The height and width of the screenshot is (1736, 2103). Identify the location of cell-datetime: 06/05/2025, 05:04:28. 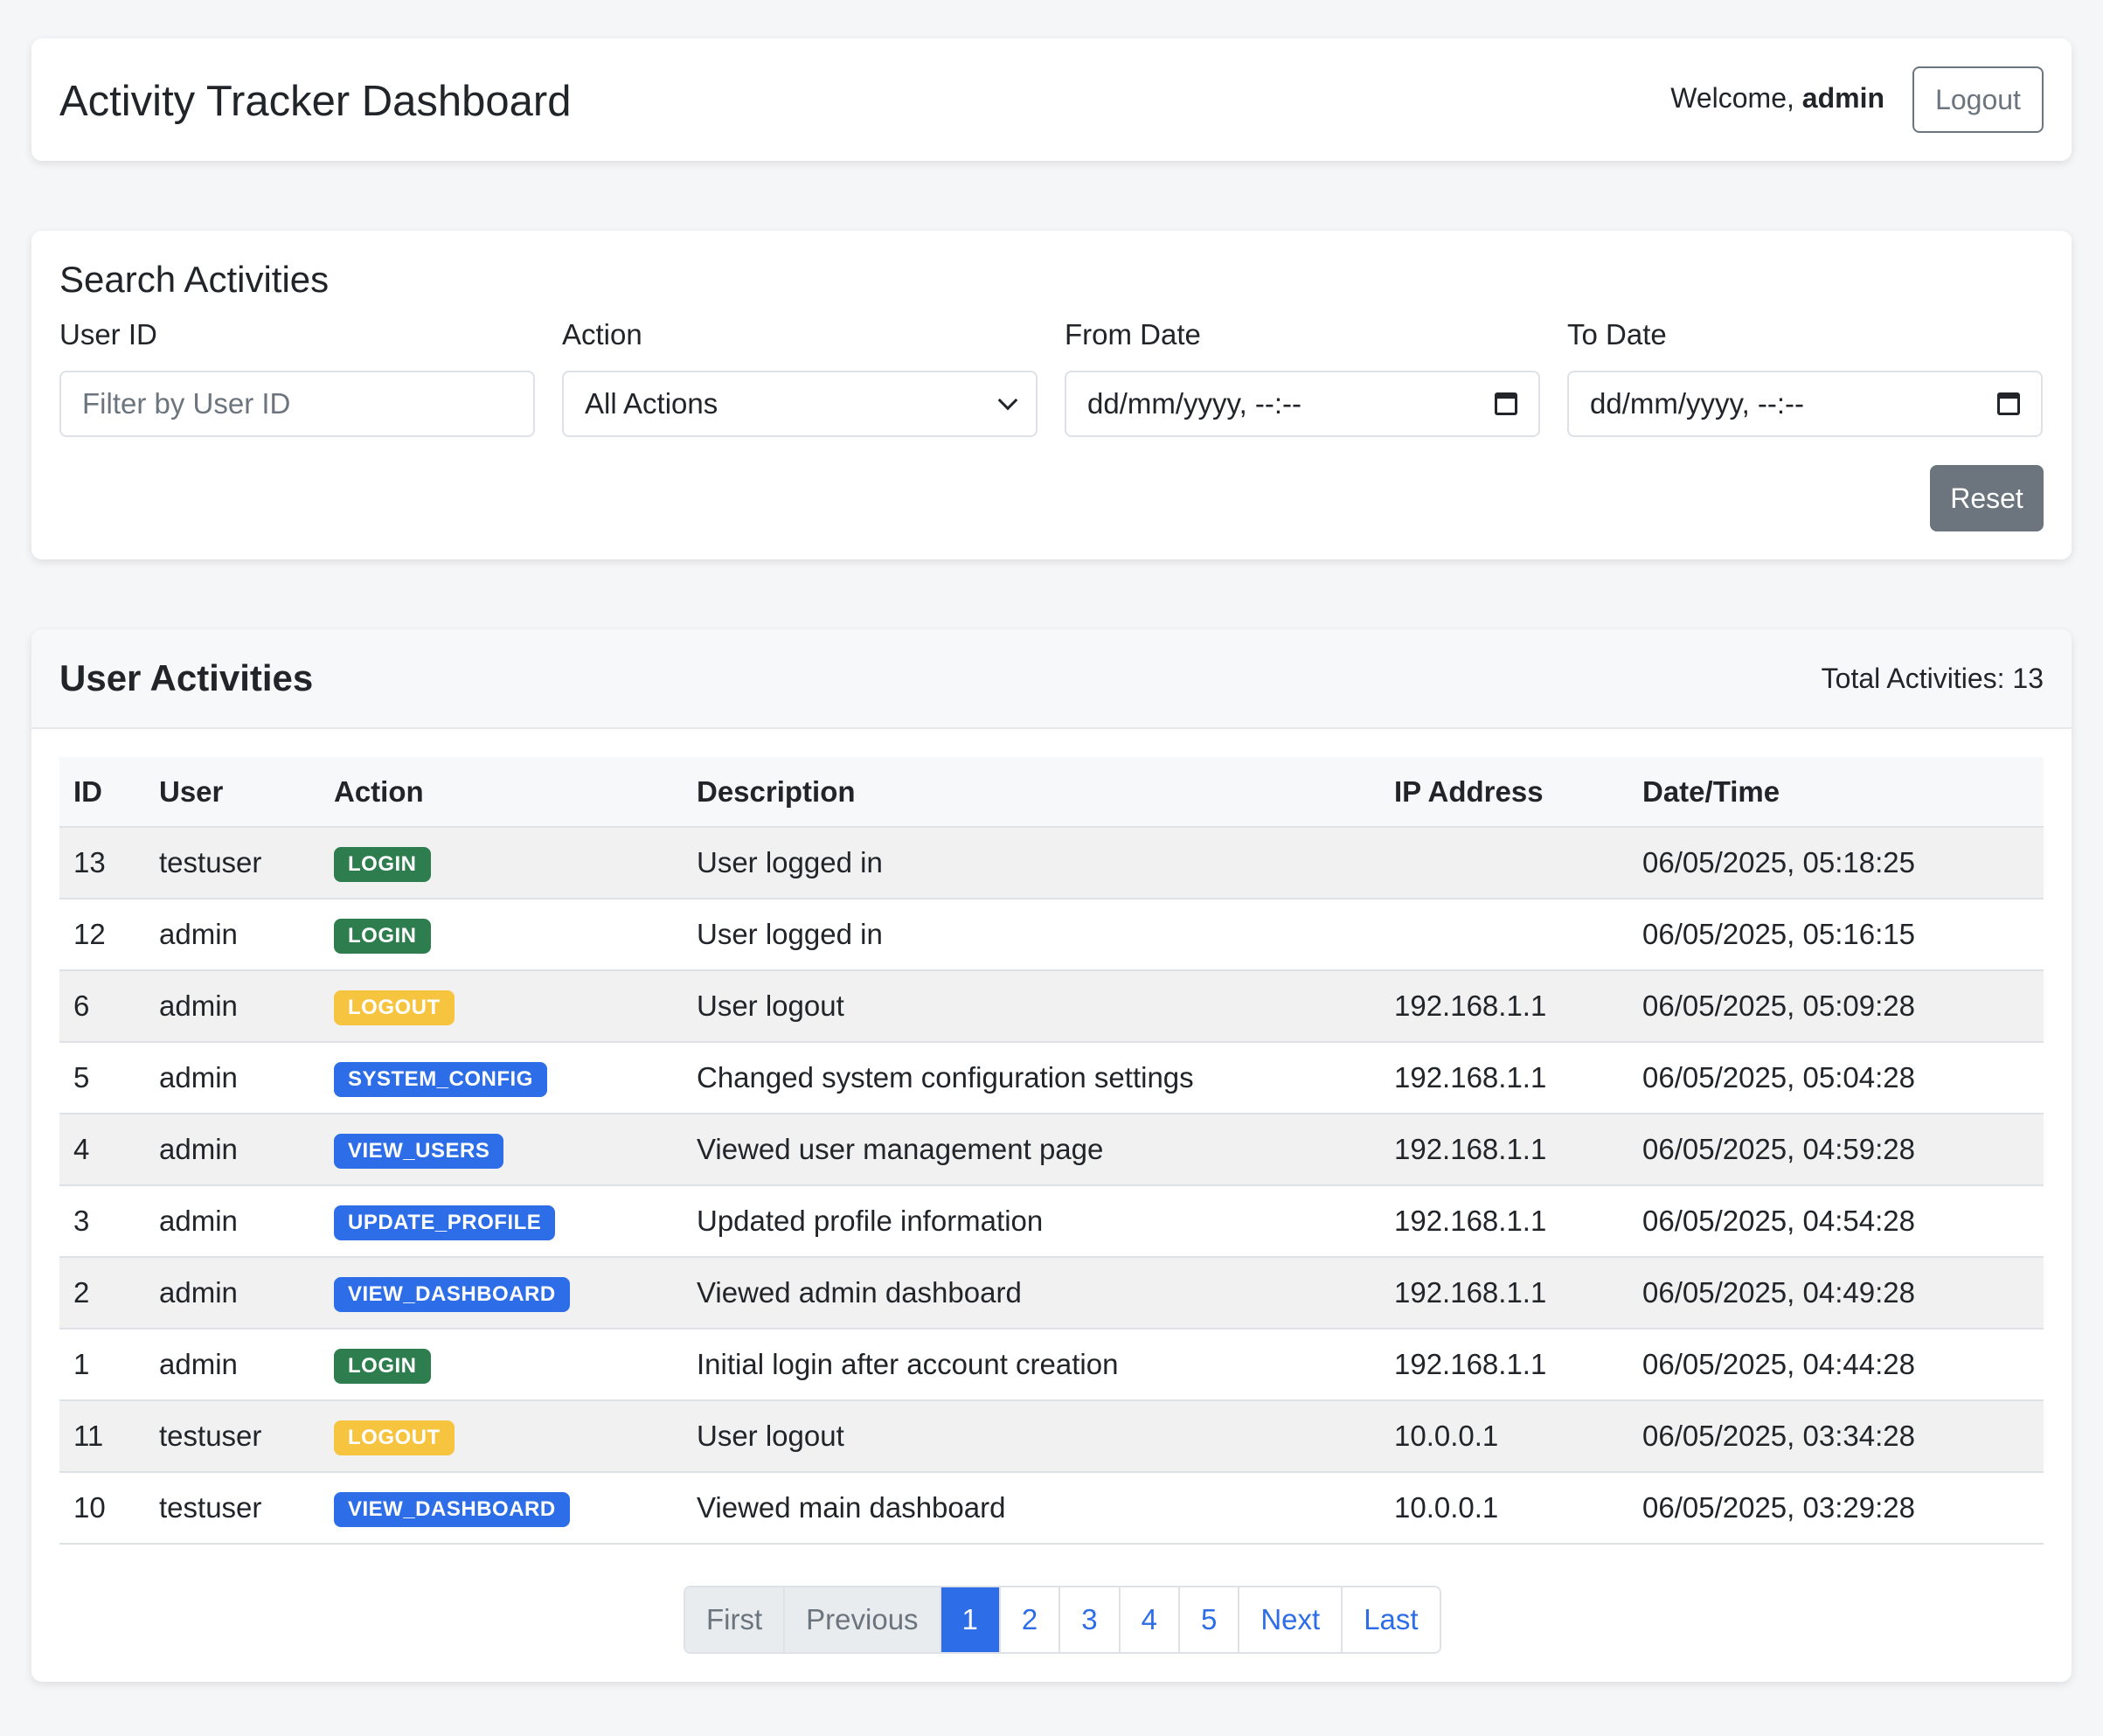
(1836, 1078).